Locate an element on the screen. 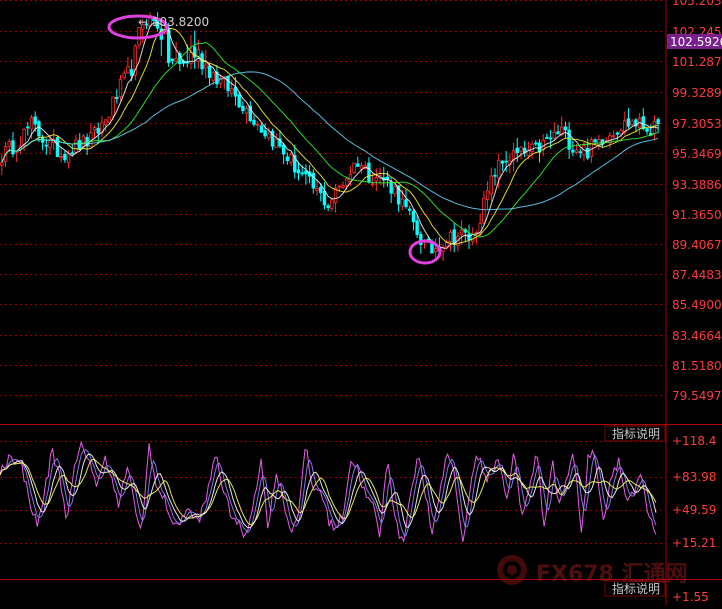 The height and width of the screenshot is (609, 722). price-y-tick-label: 85.4900 is located at coordinates (697, 305).